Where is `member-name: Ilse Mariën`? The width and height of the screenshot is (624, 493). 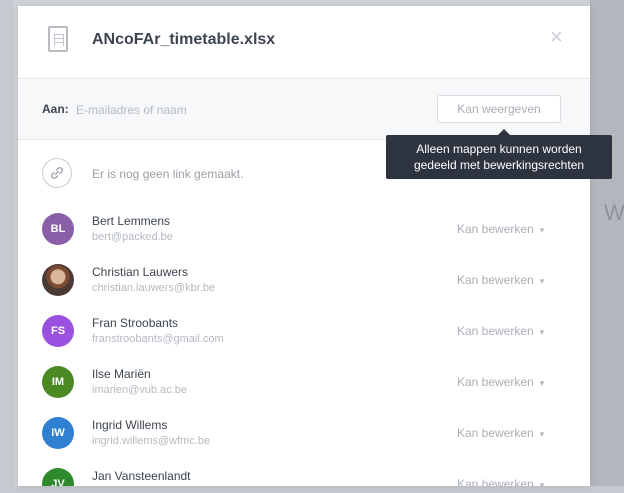 member-name: Ilse Mariën is located at coordinates (121, 374).